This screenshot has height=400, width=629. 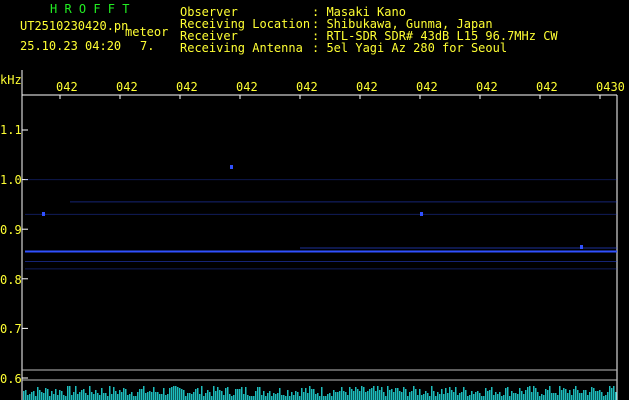 I want to click on y-tick-label: 0.6, so click(x=11, y=379).